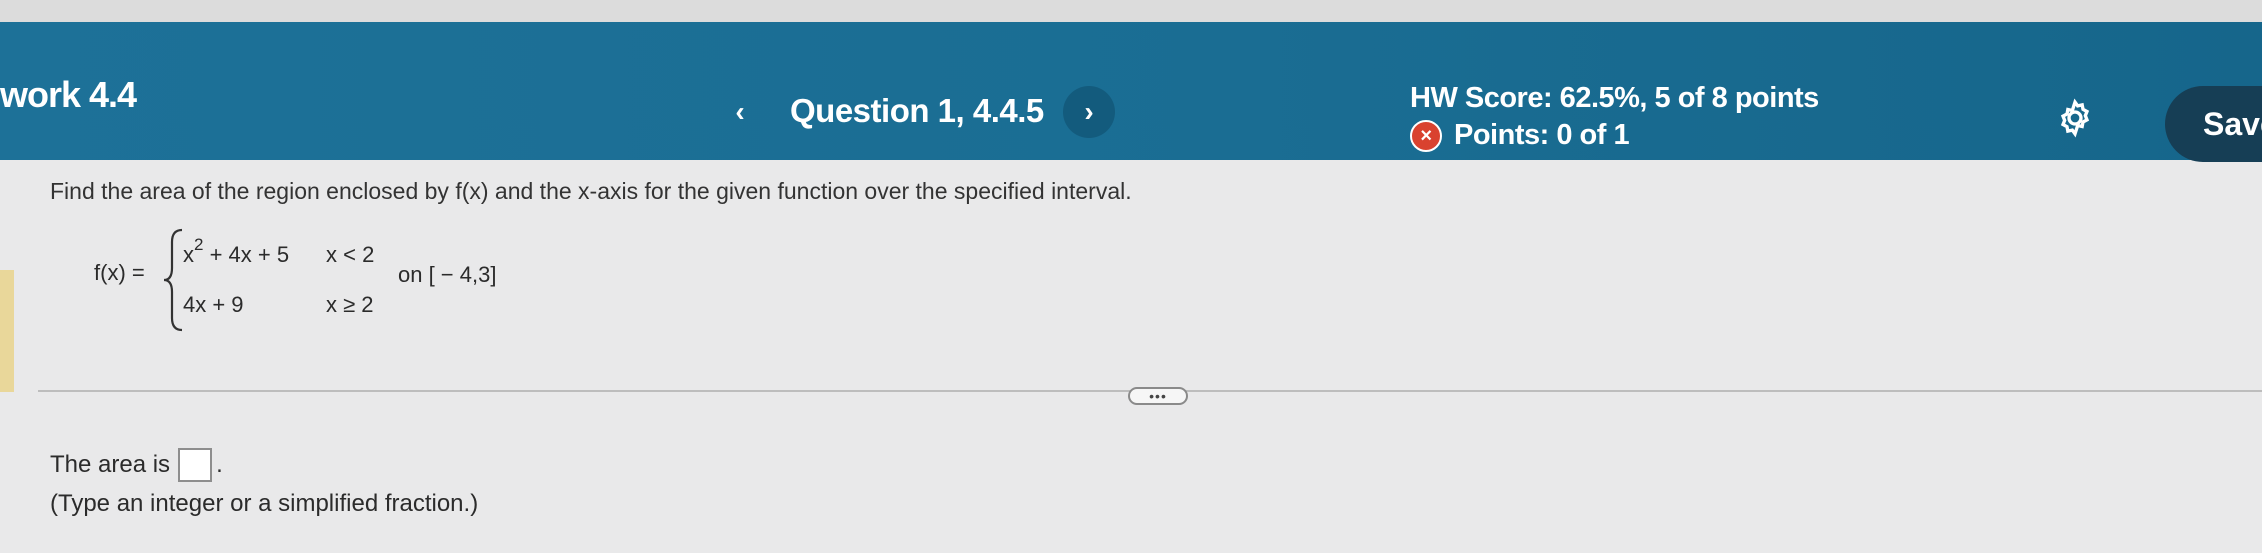  I want to click on question-title: Question 1, 4.4.5, so click(917, 110).